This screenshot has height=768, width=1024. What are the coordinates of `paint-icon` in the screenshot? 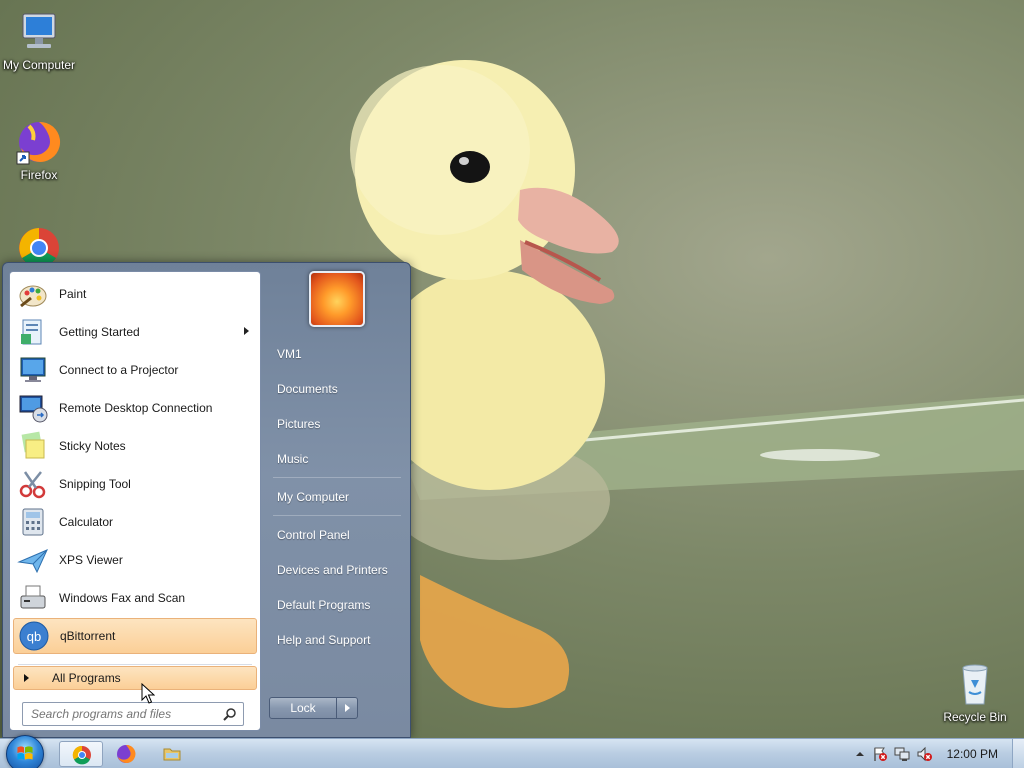 It's located at (33, 296).